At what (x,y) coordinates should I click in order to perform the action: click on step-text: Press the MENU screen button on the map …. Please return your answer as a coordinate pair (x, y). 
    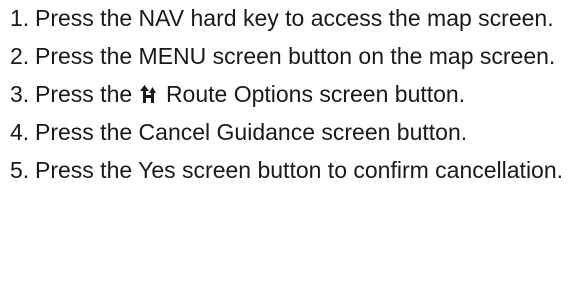
    Looking at the image, I should click on (295, 56).